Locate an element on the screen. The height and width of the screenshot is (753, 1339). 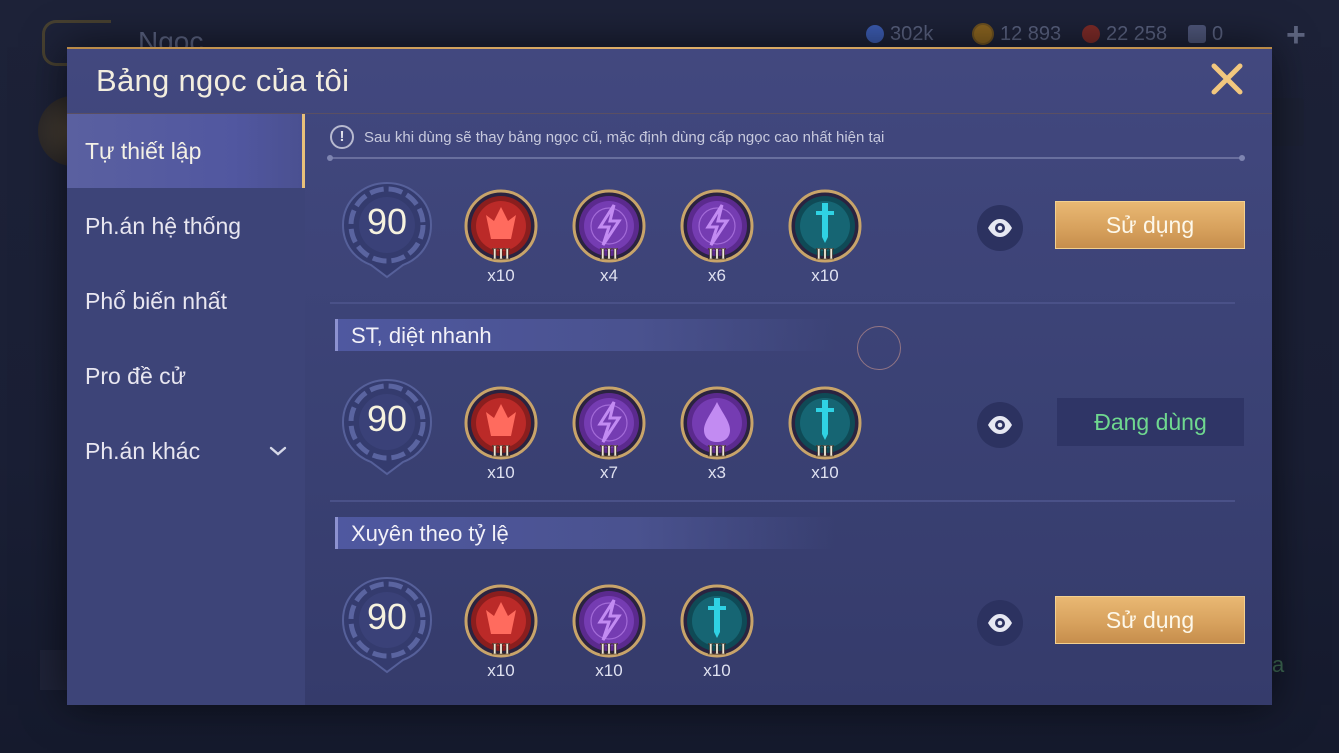
resource-red-gem: 22 258 is located at coordinates (1124, 34).